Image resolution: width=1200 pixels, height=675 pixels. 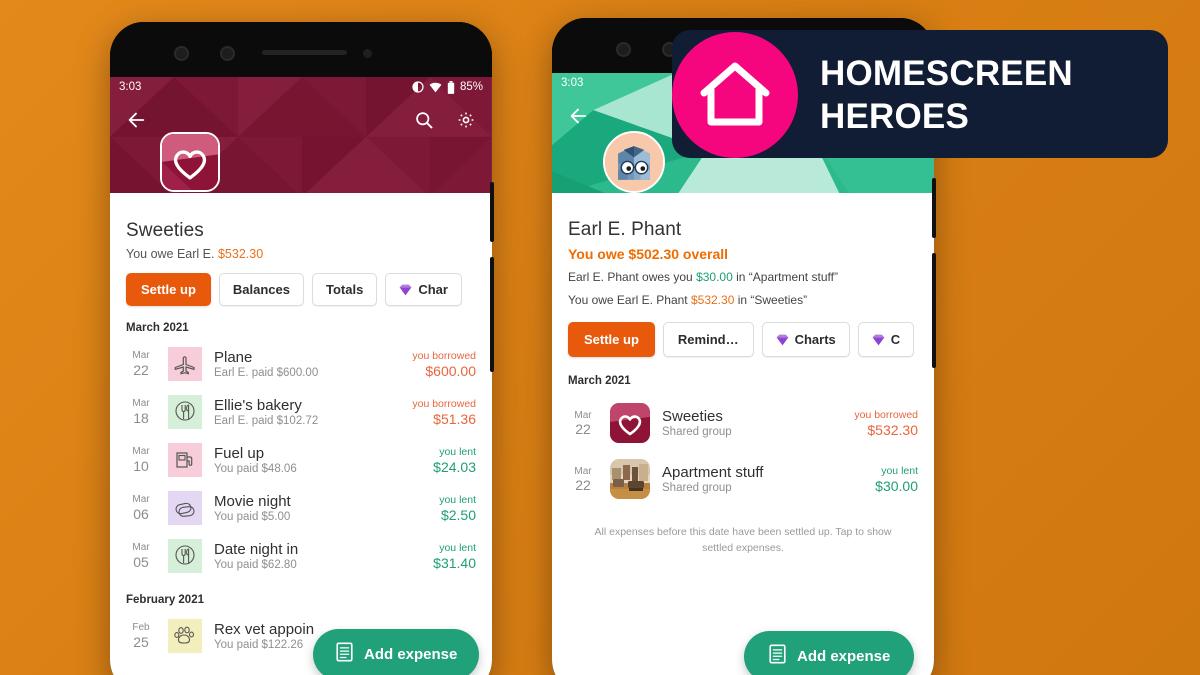 I want to click on row-title: Ellie's bakery, so click(x=258, y=405).